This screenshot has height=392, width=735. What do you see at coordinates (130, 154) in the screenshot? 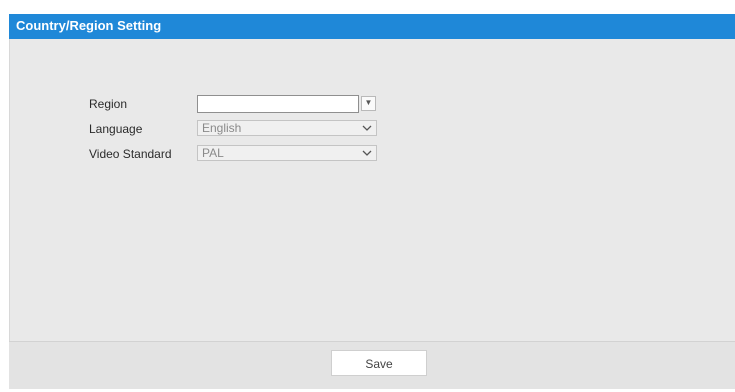
I see `video-standard-label: Video Standard` at bounding box center [130, 154].